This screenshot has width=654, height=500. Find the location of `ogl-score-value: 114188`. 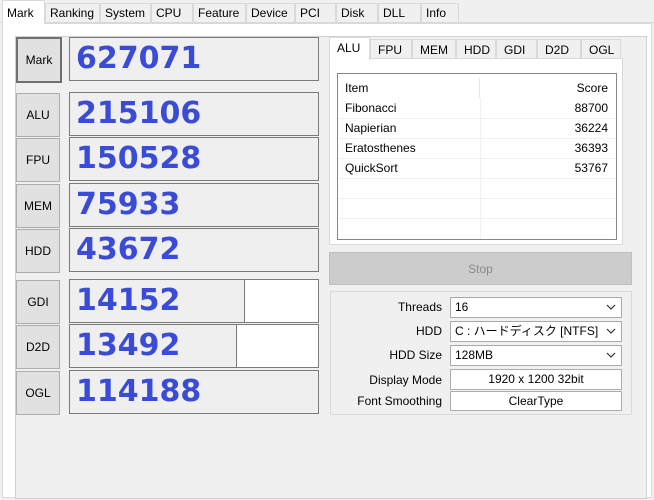

ogl-score-value: 114188 is located at coordinates (139, 391).